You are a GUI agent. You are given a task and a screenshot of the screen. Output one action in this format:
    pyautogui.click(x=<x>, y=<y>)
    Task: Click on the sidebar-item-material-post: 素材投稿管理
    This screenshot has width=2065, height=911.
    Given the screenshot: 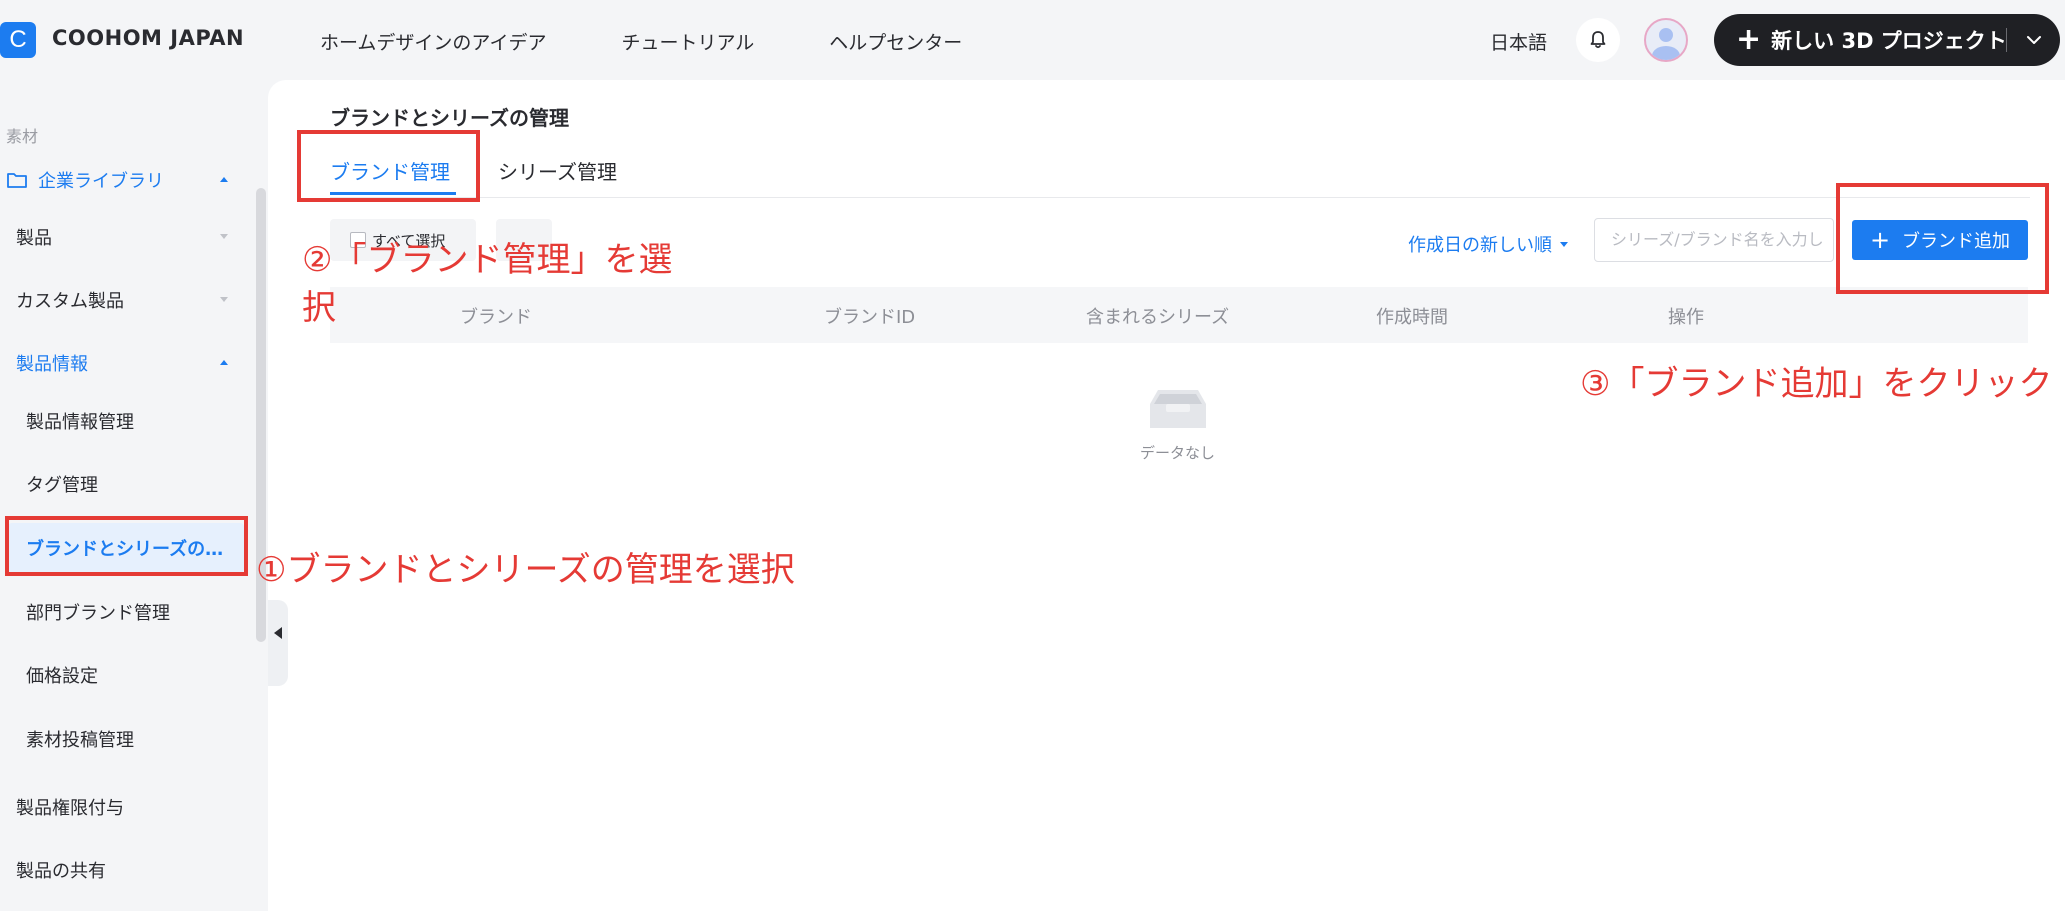 What is the action you would take?
    pyautogui.click(x=124, y=739)
    